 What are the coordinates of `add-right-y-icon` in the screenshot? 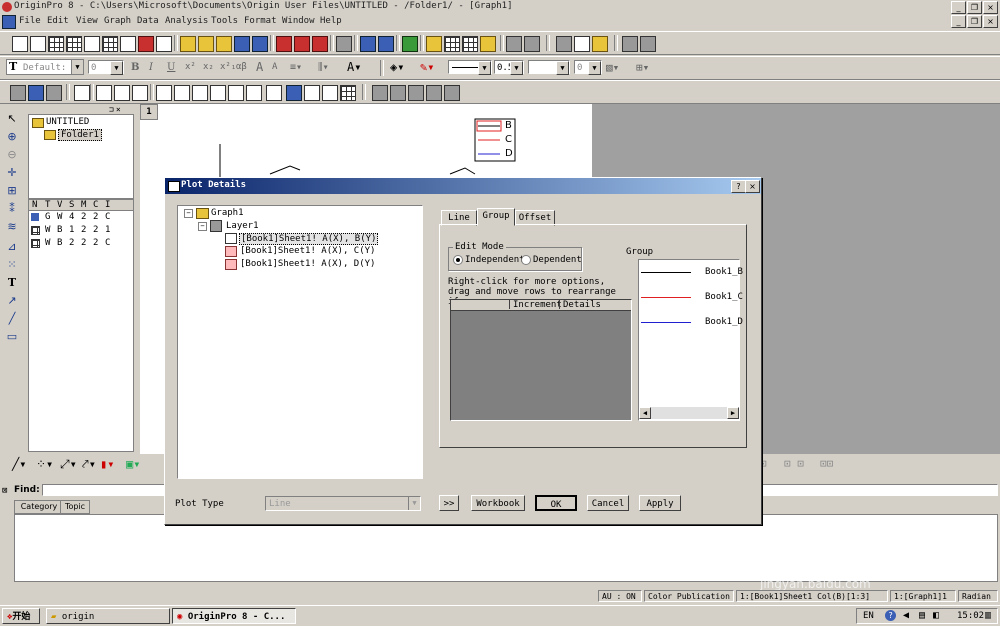 It's located at (140, 93).